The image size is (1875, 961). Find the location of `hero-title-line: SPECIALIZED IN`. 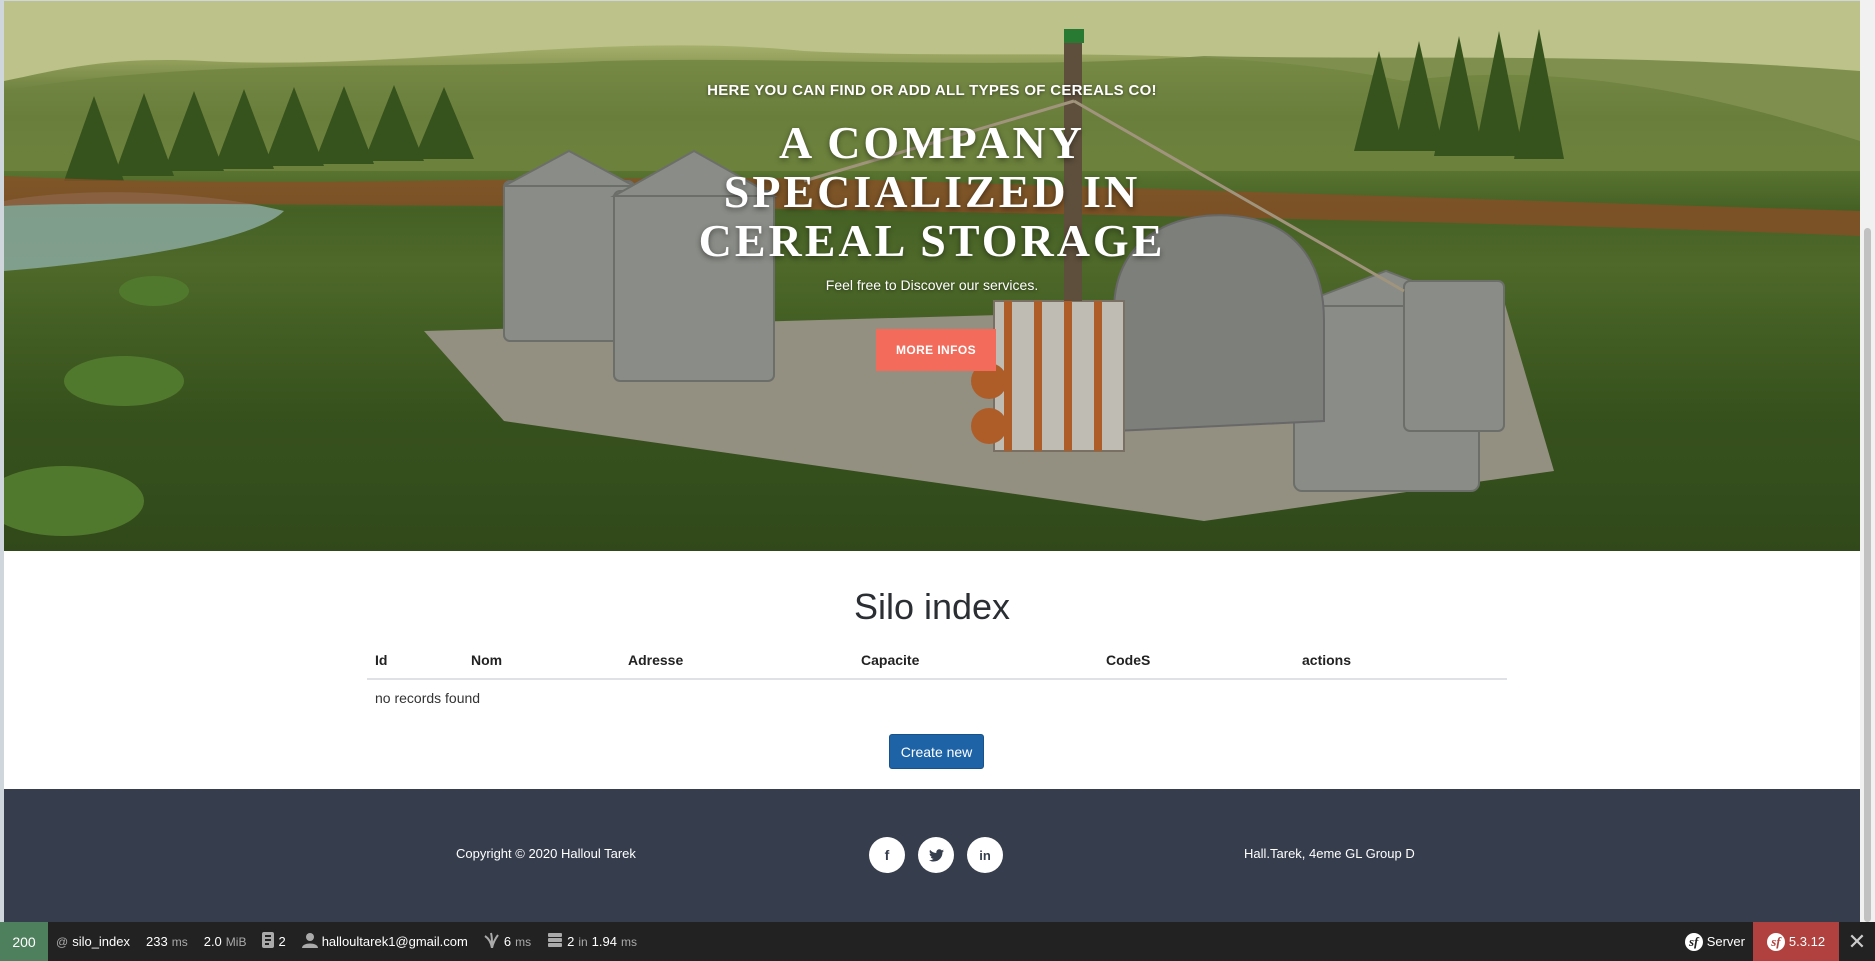

hero-title-line: SPECIALIZED IN is located at coordinates (932, 191).